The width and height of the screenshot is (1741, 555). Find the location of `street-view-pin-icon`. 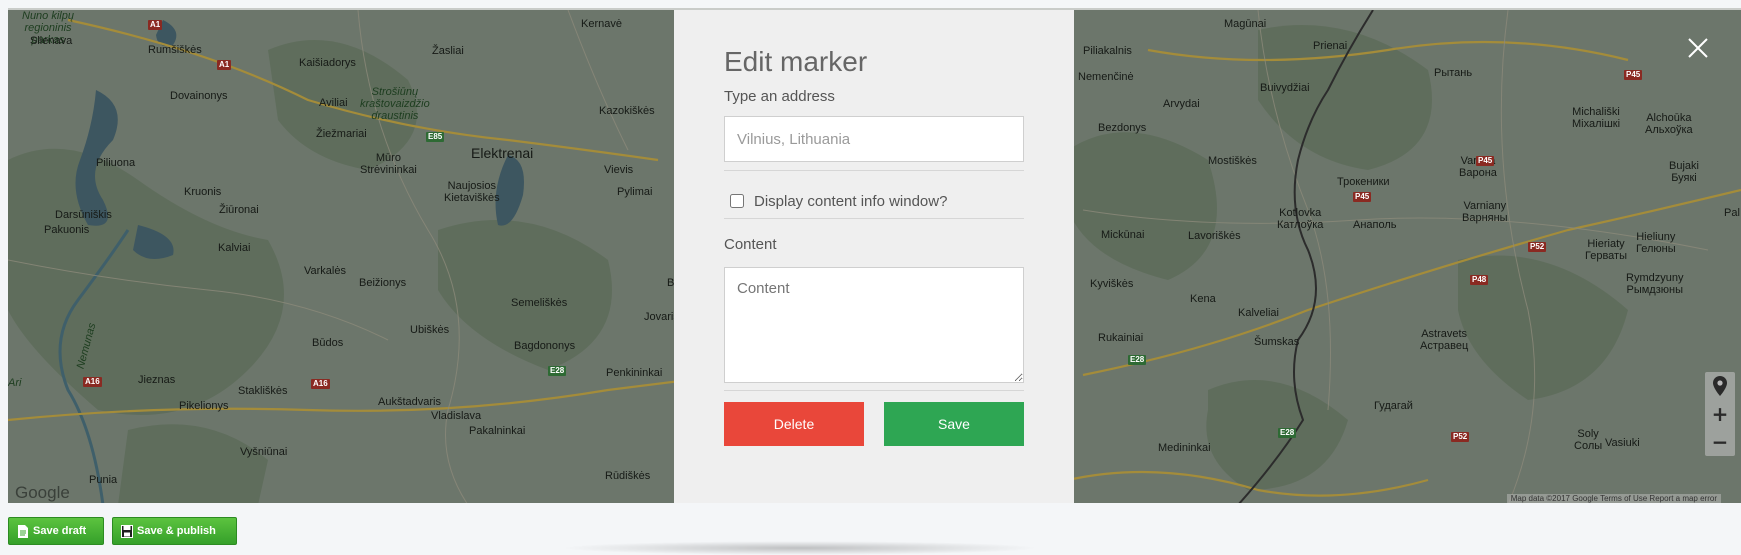

street-view-pin-icon is located at coordinates (1720, 386).